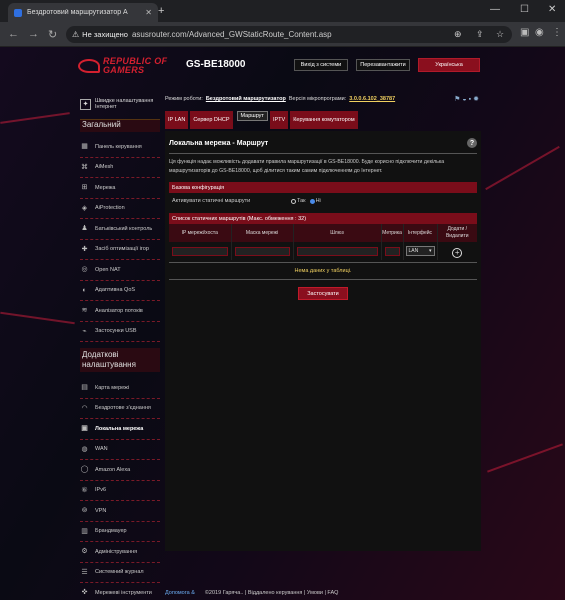 The image size is (565, 600). I want to click on shield-icon: ◈, so click(84, 208).